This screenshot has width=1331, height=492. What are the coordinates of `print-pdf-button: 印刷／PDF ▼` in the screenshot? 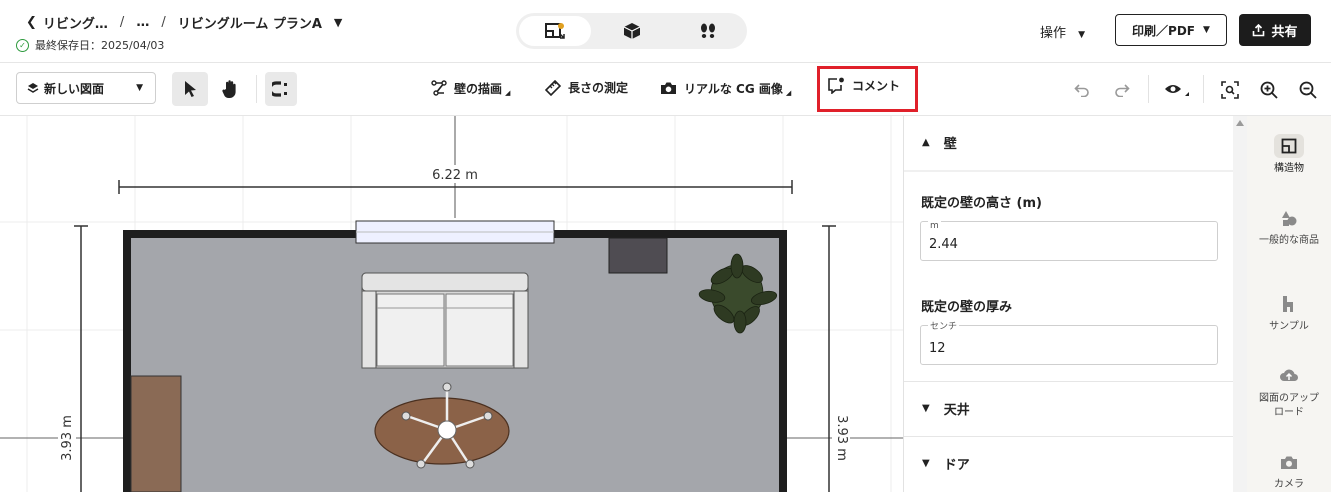 It's located at (1171, 30).